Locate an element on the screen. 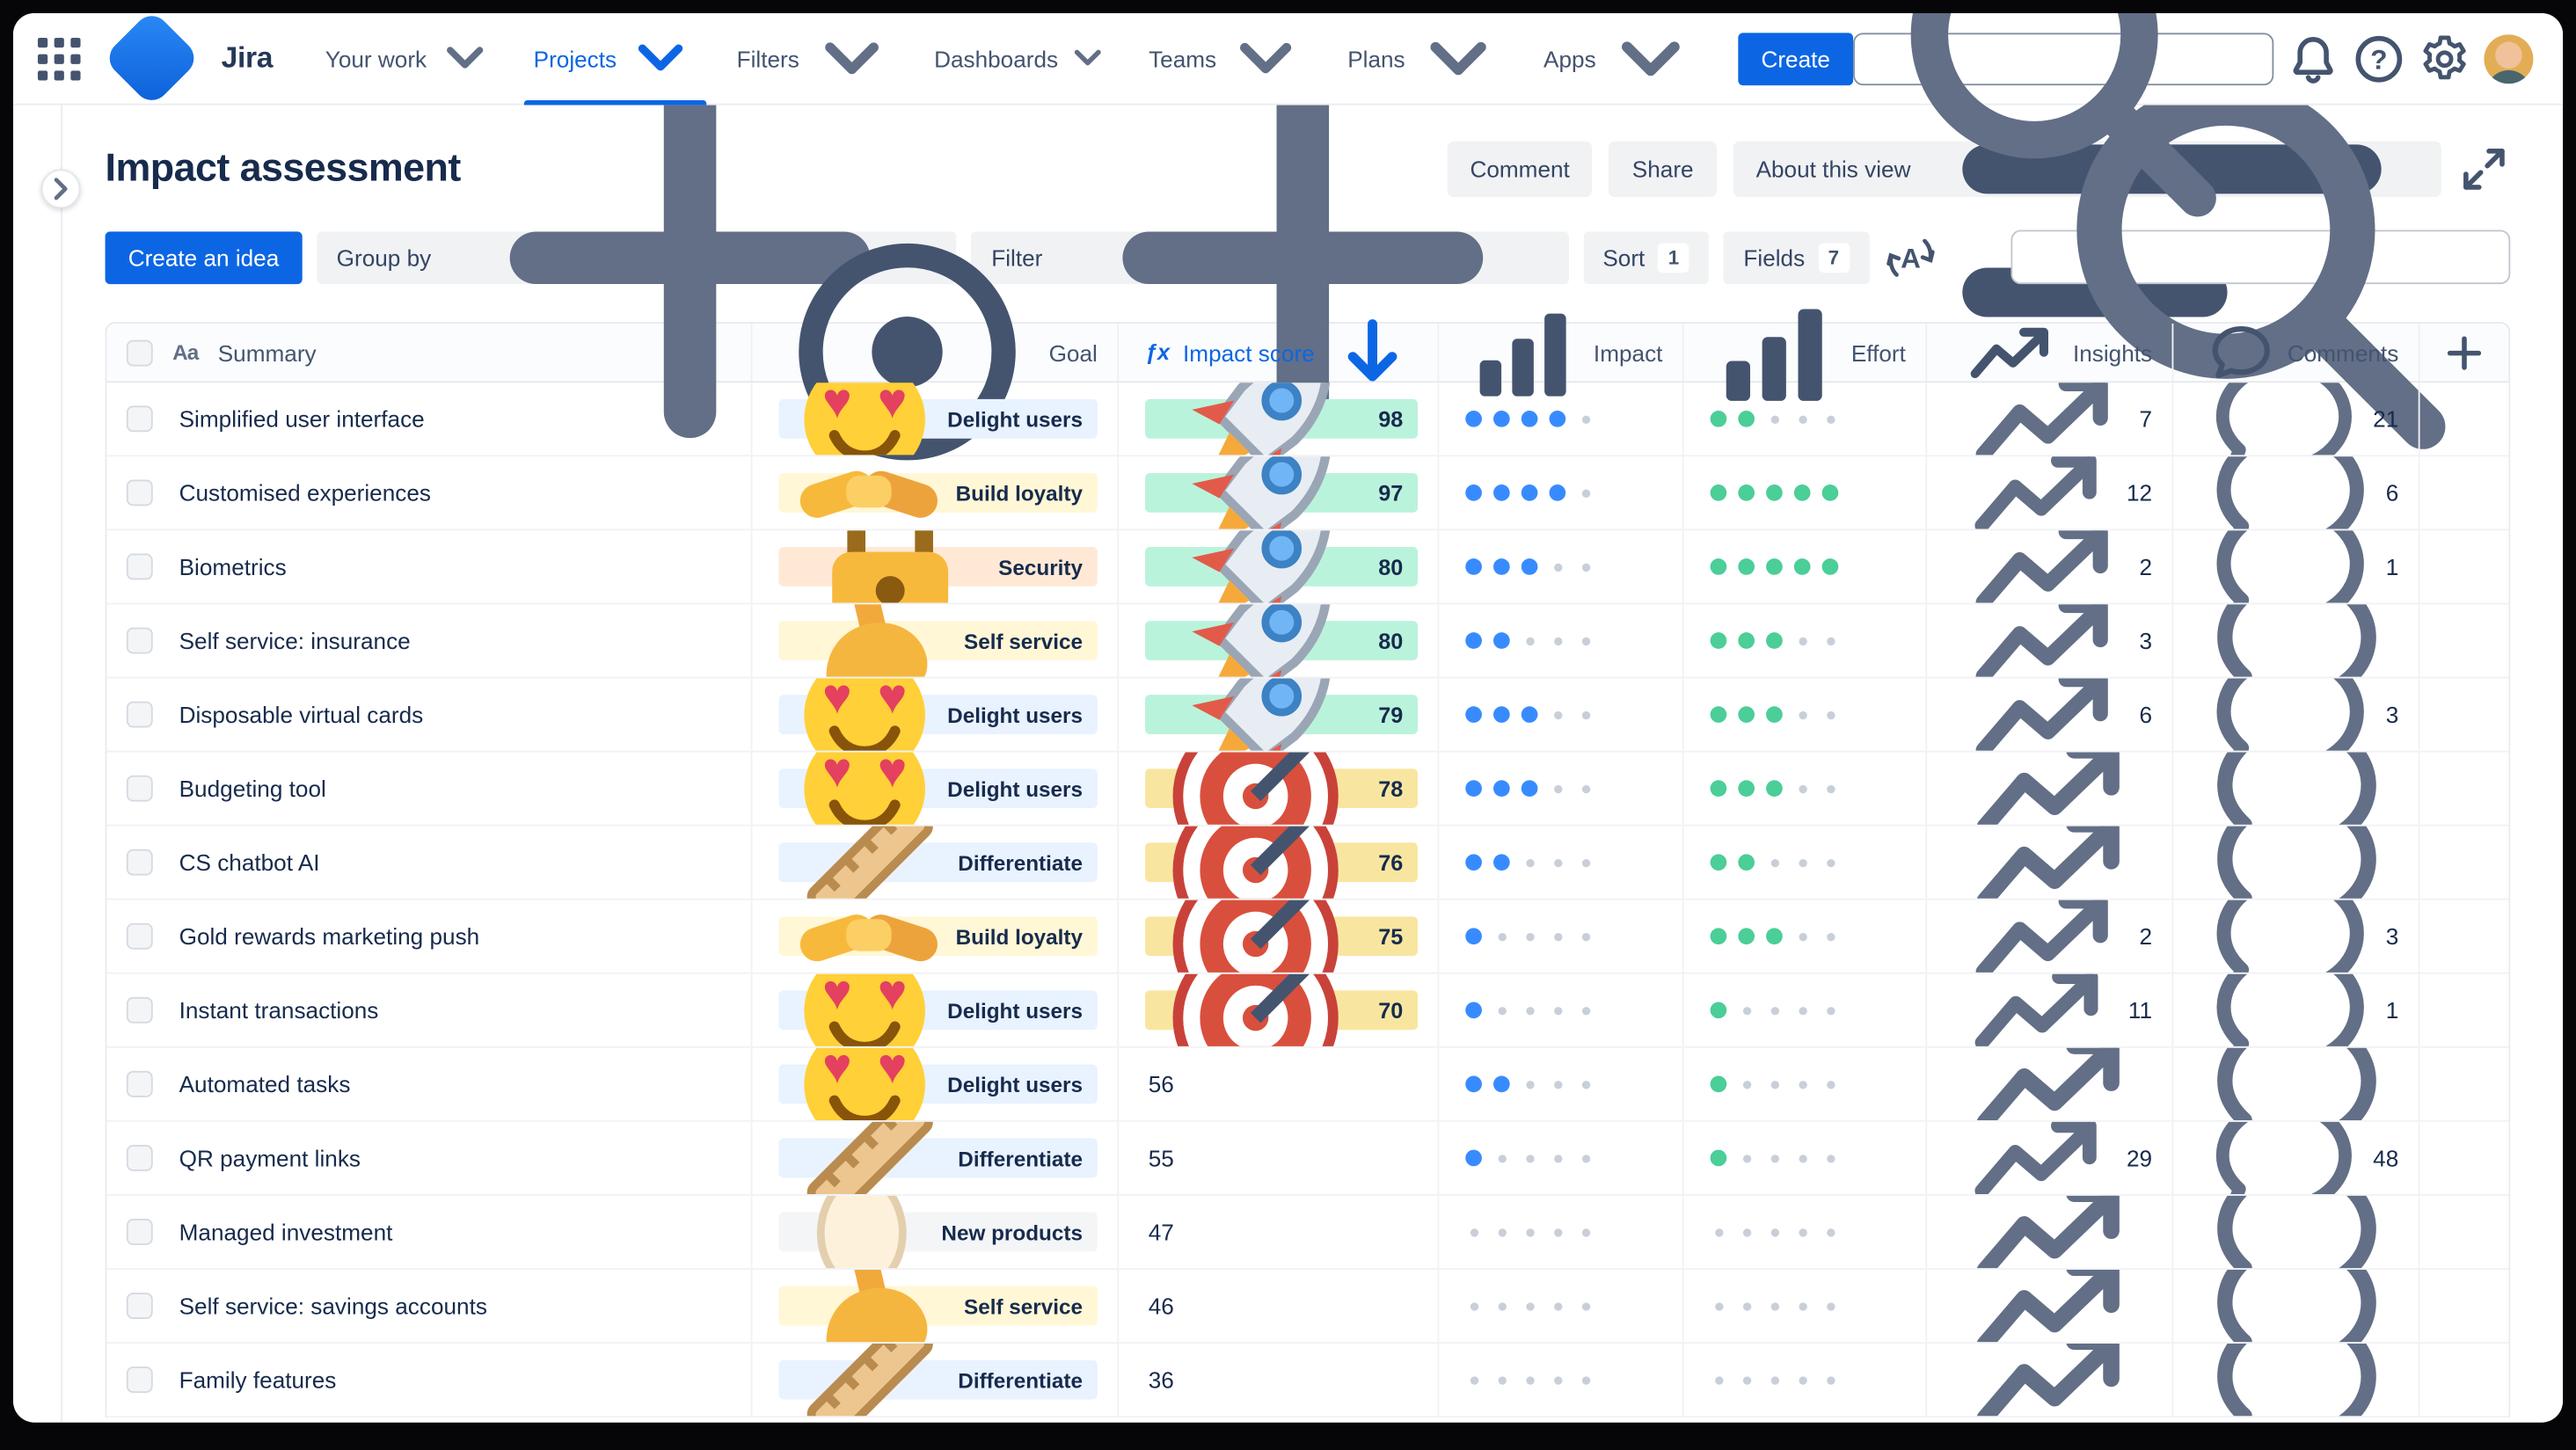 Image resolution: width=2576 pixels, height=1450 pixels. nav-item-your-work: Your work is located at coordinates (409, 59).